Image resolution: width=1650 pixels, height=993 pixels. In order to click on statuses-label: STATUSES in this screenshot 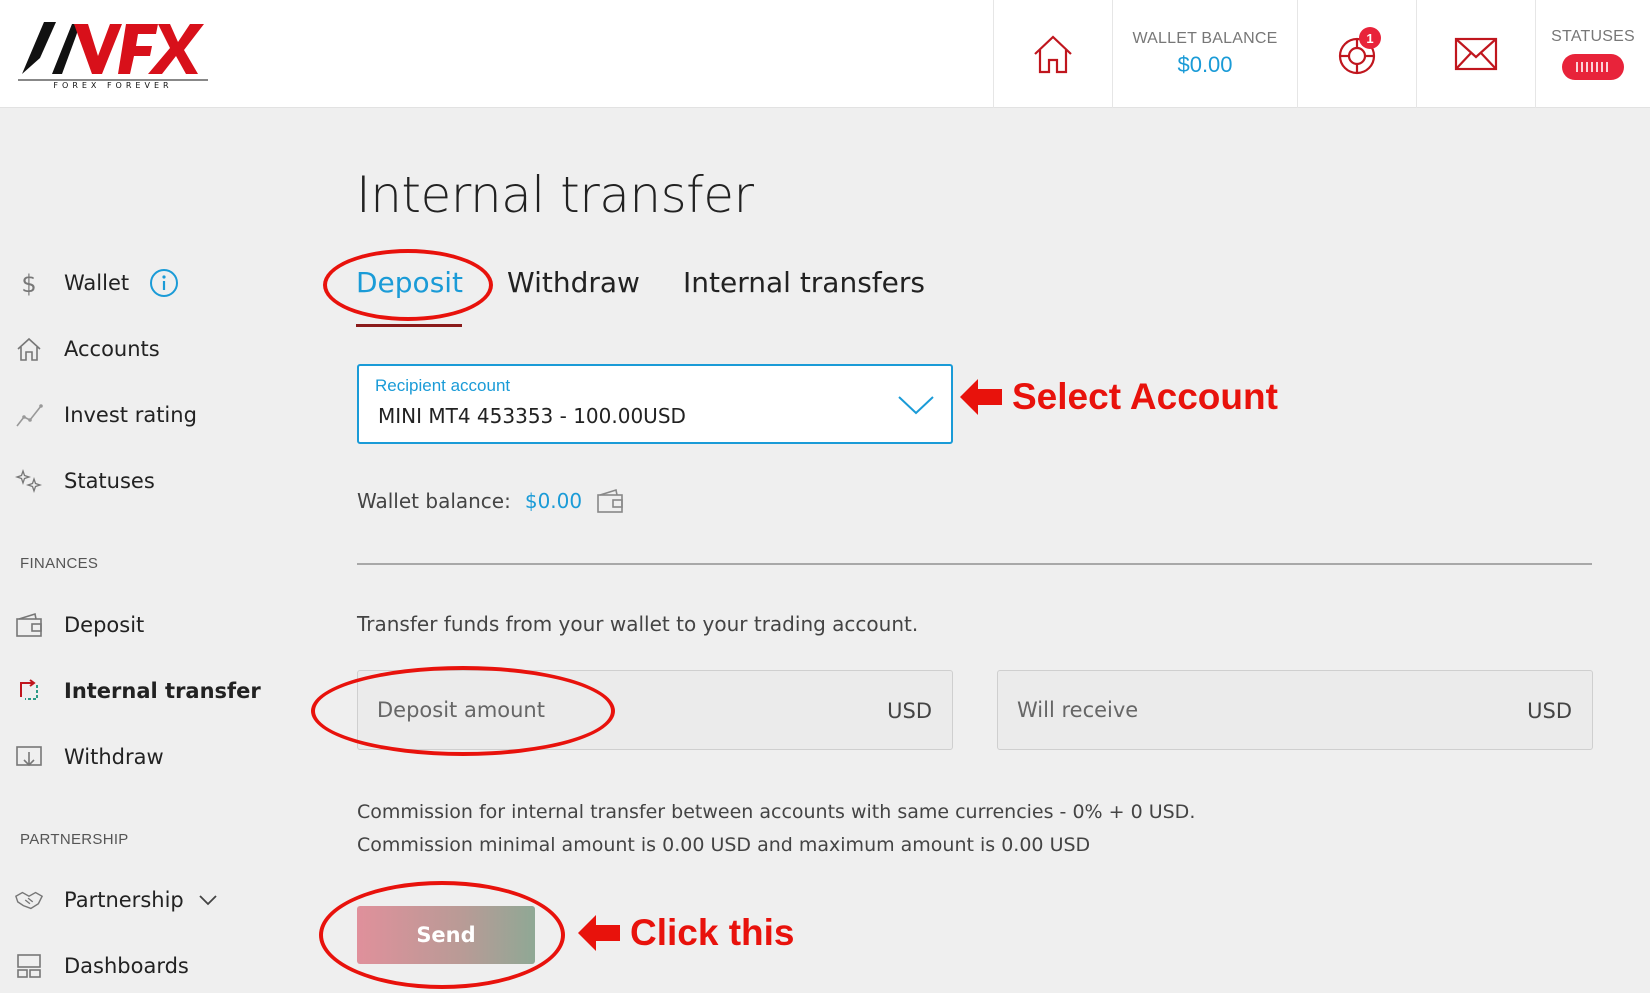, I will do `click(1593, 36)`.